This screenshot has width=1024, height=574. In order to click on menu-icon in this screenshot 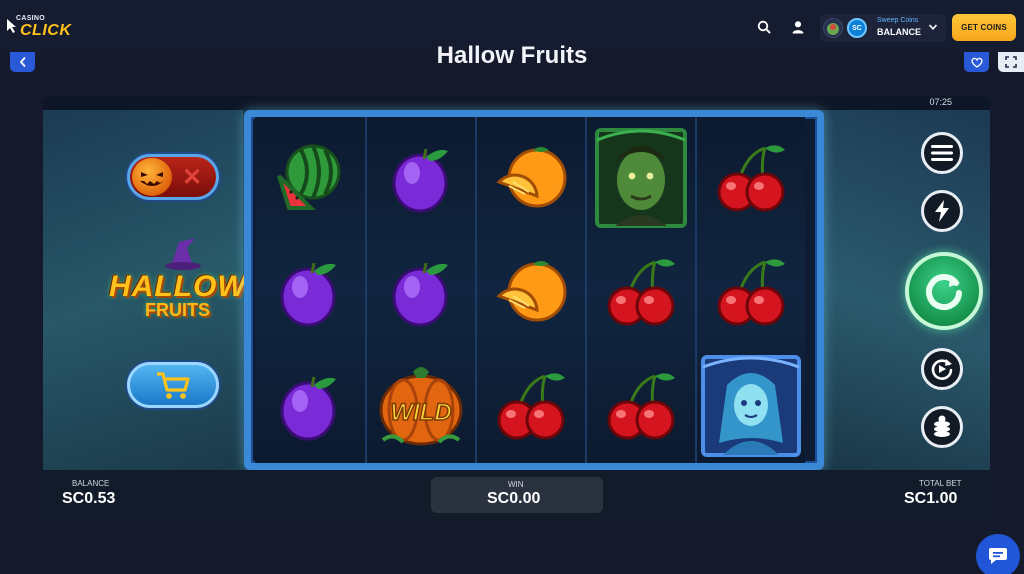, I will do `click(942, 153)`.